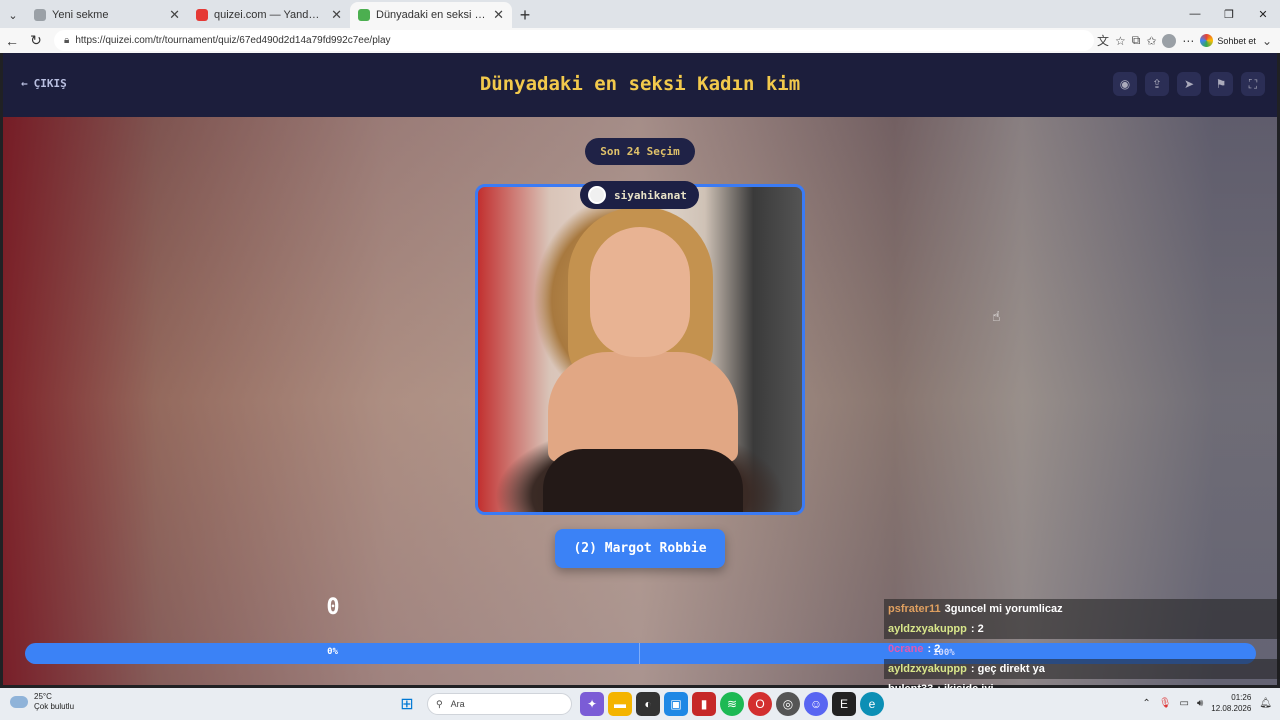  I want to click on tab-yandex: quizei.com — Yandex: 13 milyon s ✕, so click(269, 15).